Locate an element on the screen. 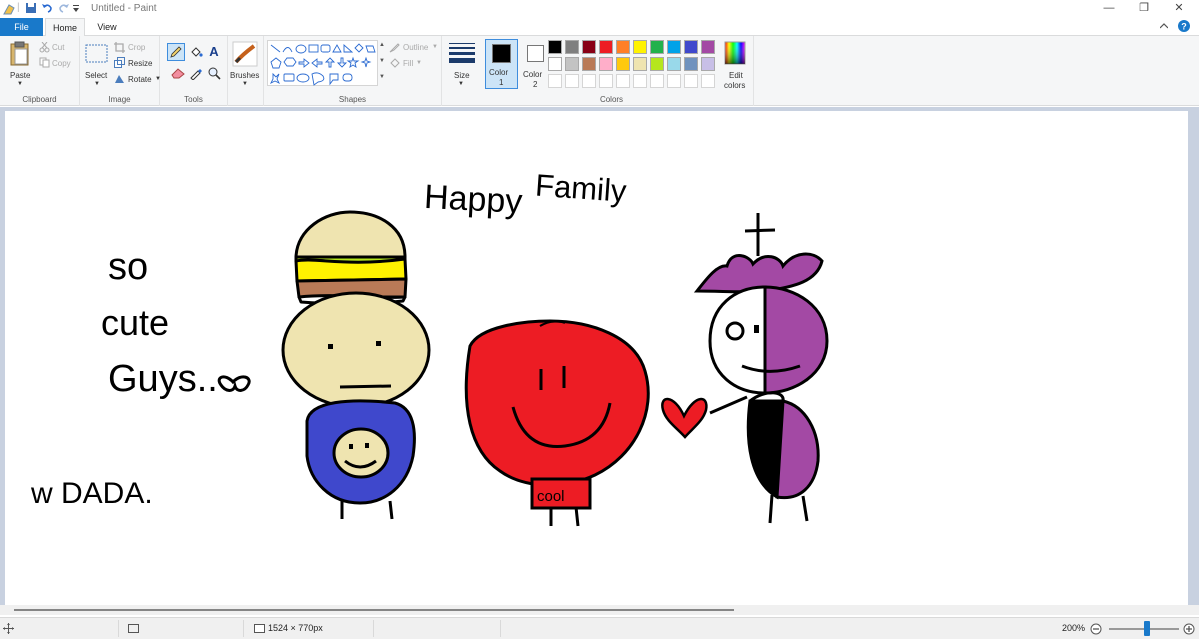  tab-view: View is located at coordinates (107, 27).